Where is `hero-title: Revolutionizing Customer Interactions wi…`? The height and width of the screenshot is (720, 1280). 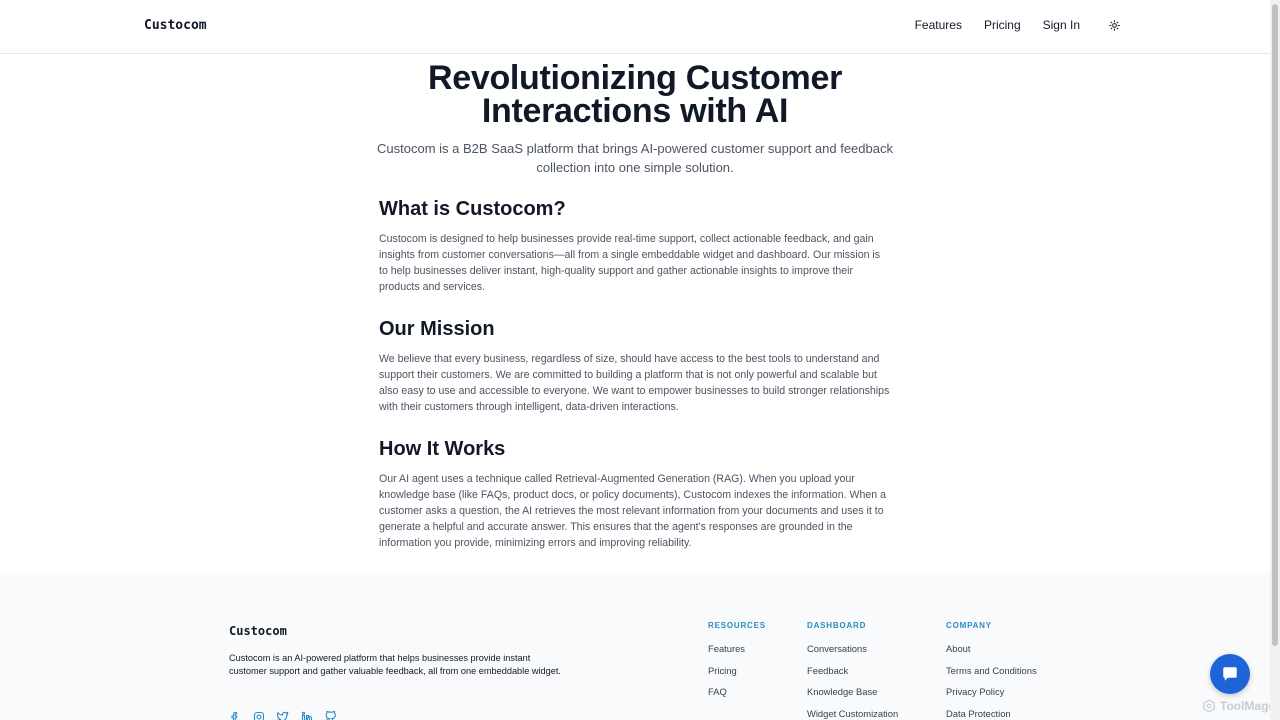 hero-title: Revolutionizing Customer Interactions wi… is located at coordinates (635, 94).